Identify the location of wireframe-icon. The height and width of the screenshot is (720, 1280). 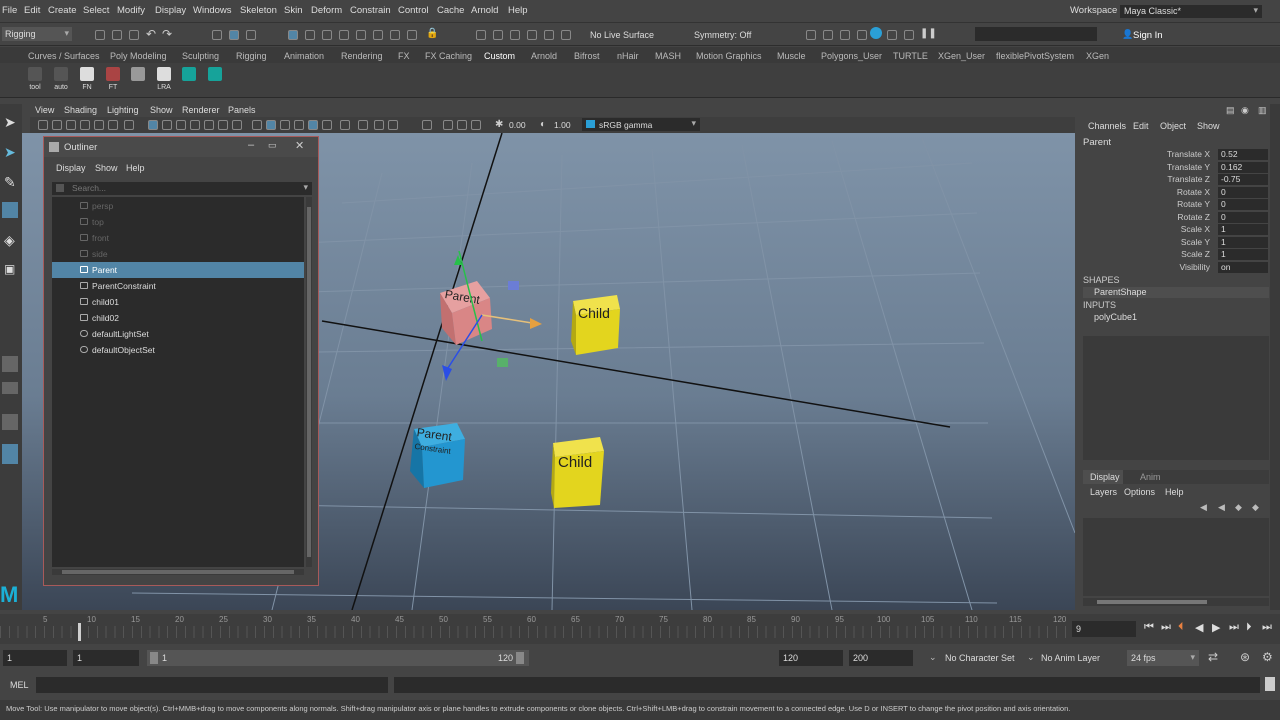
(257, 125).